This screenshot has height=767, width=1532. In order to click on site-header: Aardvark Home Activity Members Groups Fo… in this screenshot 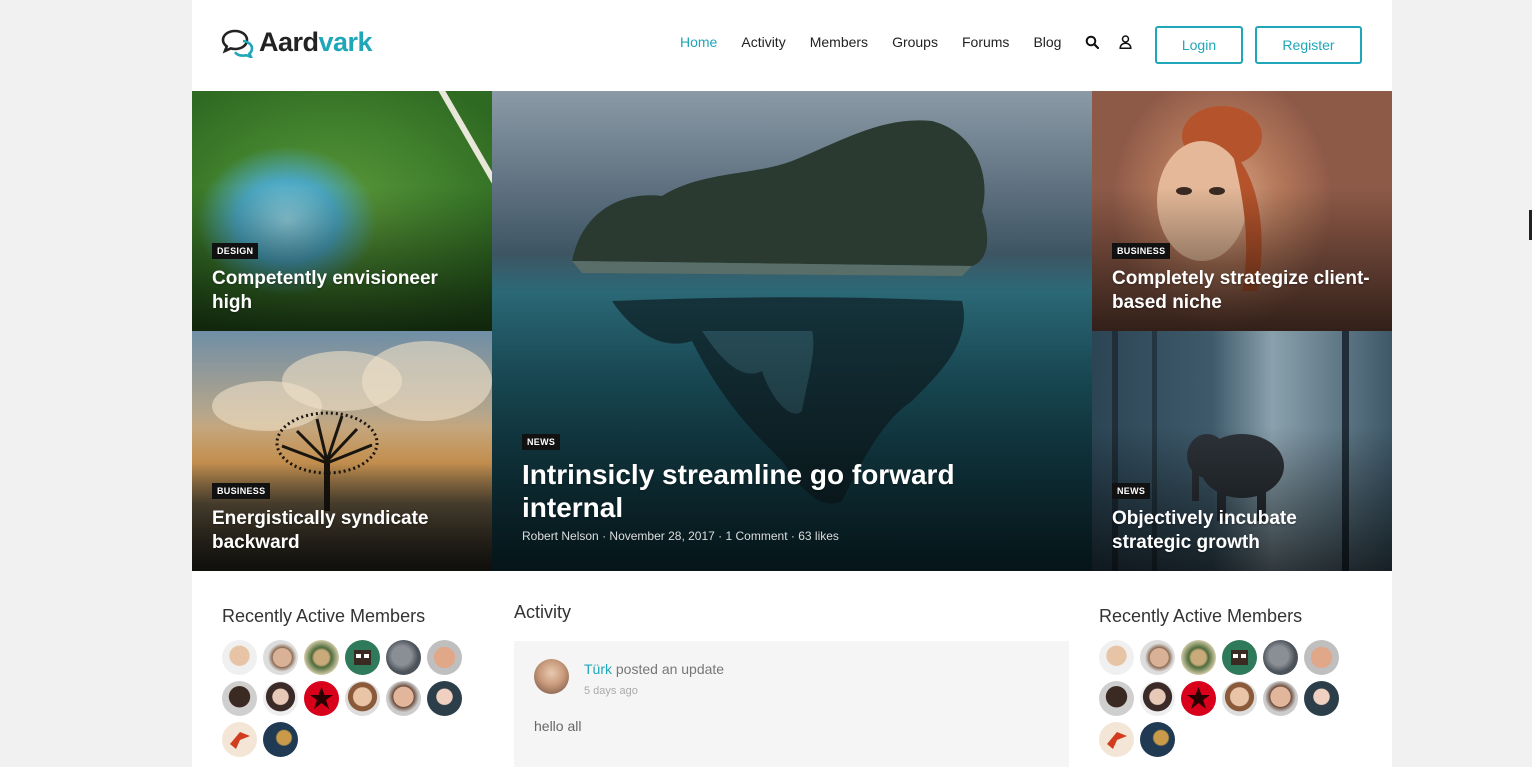, I will do `click(792, 45)`.